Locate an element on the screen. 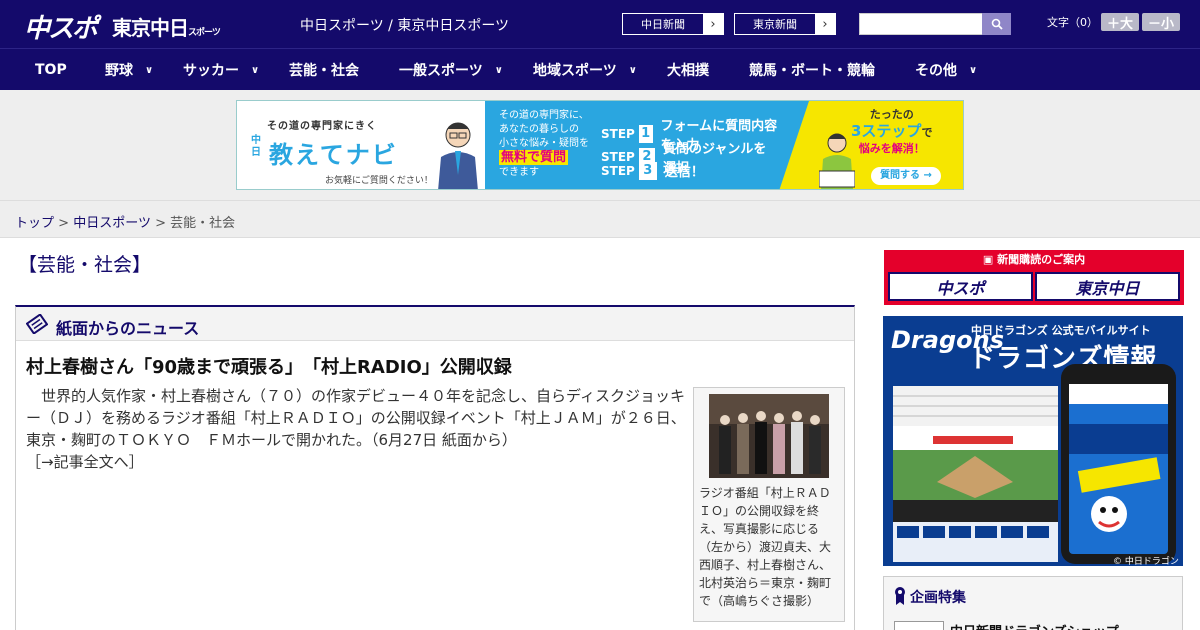 The image size is (1200, 630). nav-item-label: 野球 is located at coordinates (119, 71).